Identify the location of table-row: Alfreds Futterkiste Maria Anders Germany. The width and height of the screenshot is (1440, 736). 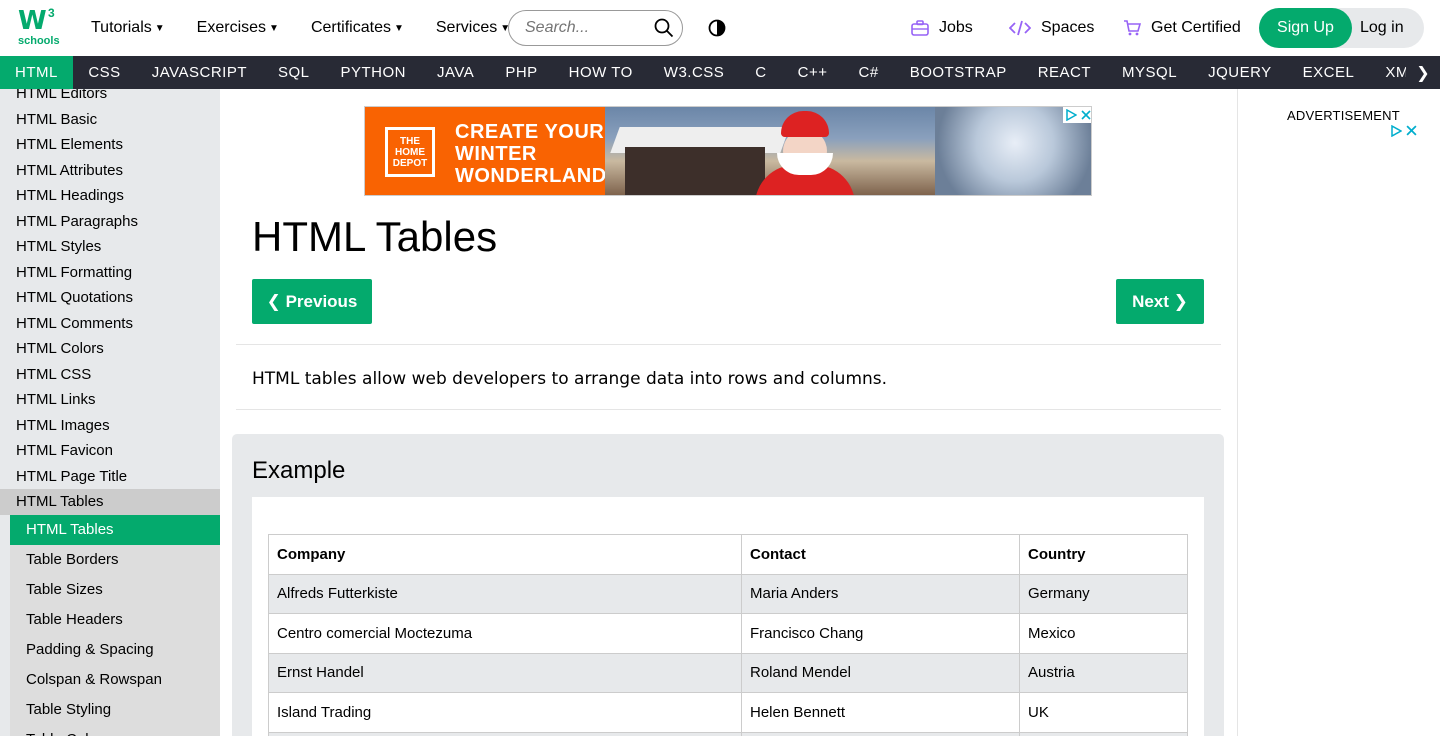
(728, 593).